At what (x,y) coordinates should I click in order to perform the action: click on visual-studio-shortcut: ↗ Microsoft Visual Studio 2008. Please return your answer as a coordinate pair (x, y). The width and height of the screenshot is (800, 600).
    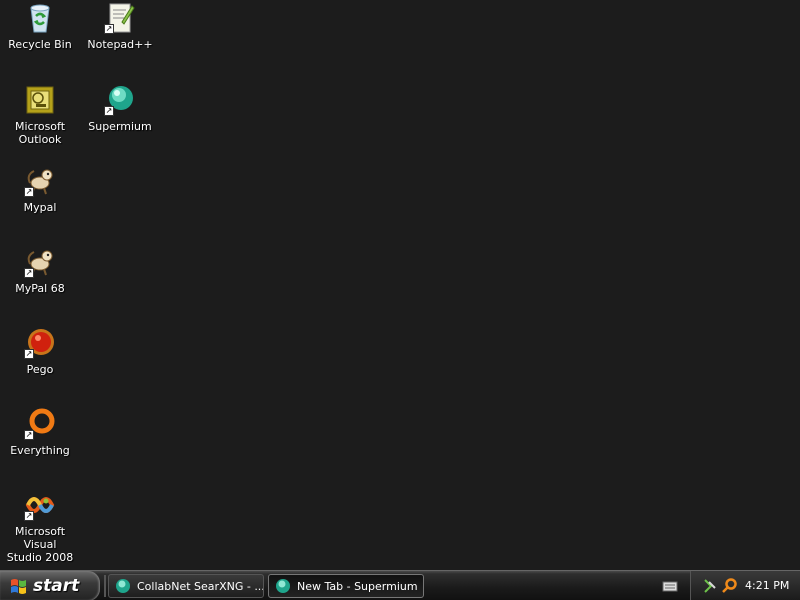
    Looking at the image, I should click on (40, 526).